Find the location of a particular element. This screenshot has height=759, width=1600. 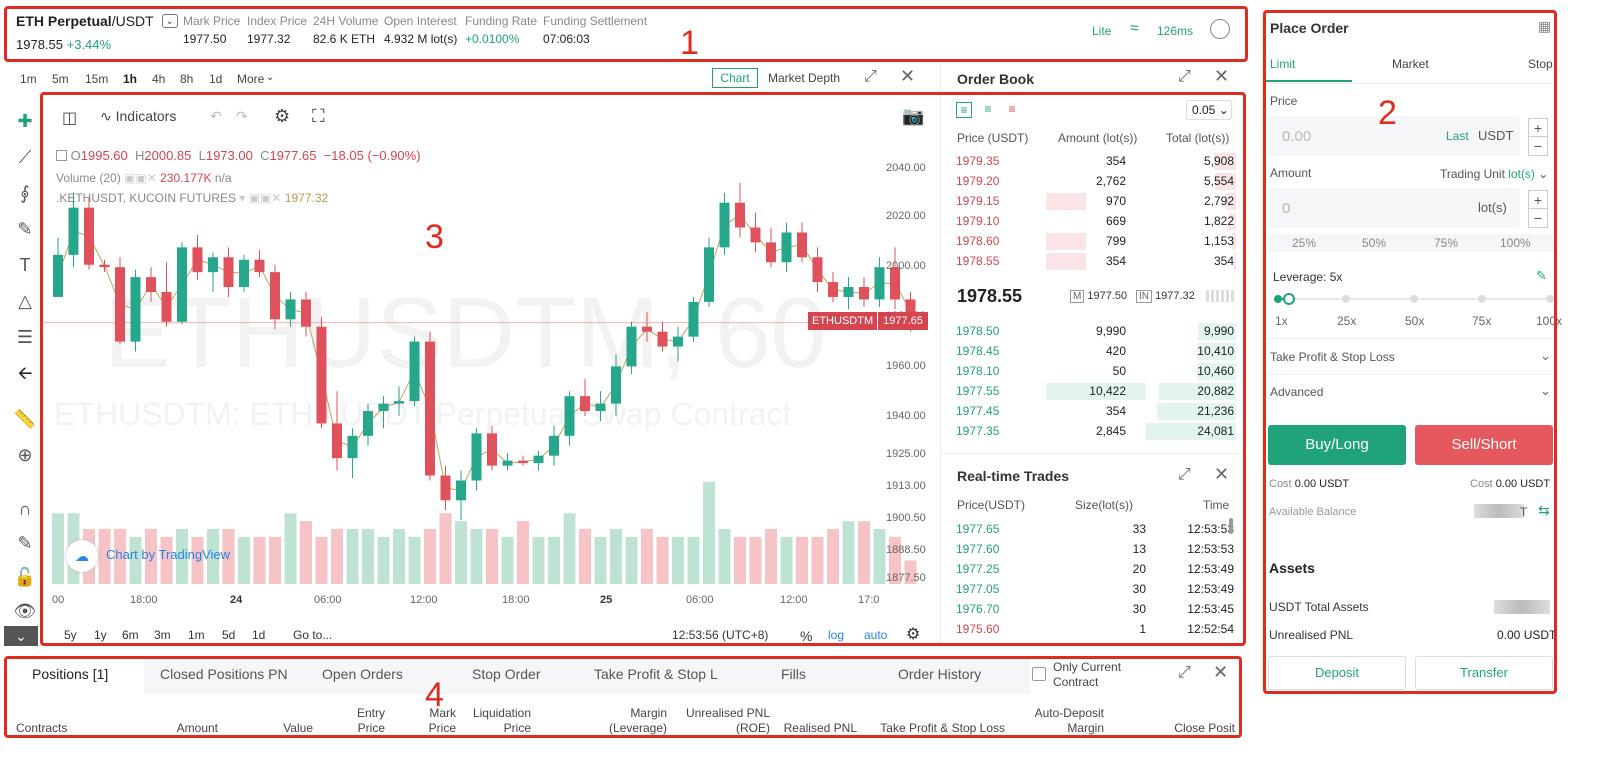

tradingview-credit: Chart by TradingView is located at coordinates (168, 554).